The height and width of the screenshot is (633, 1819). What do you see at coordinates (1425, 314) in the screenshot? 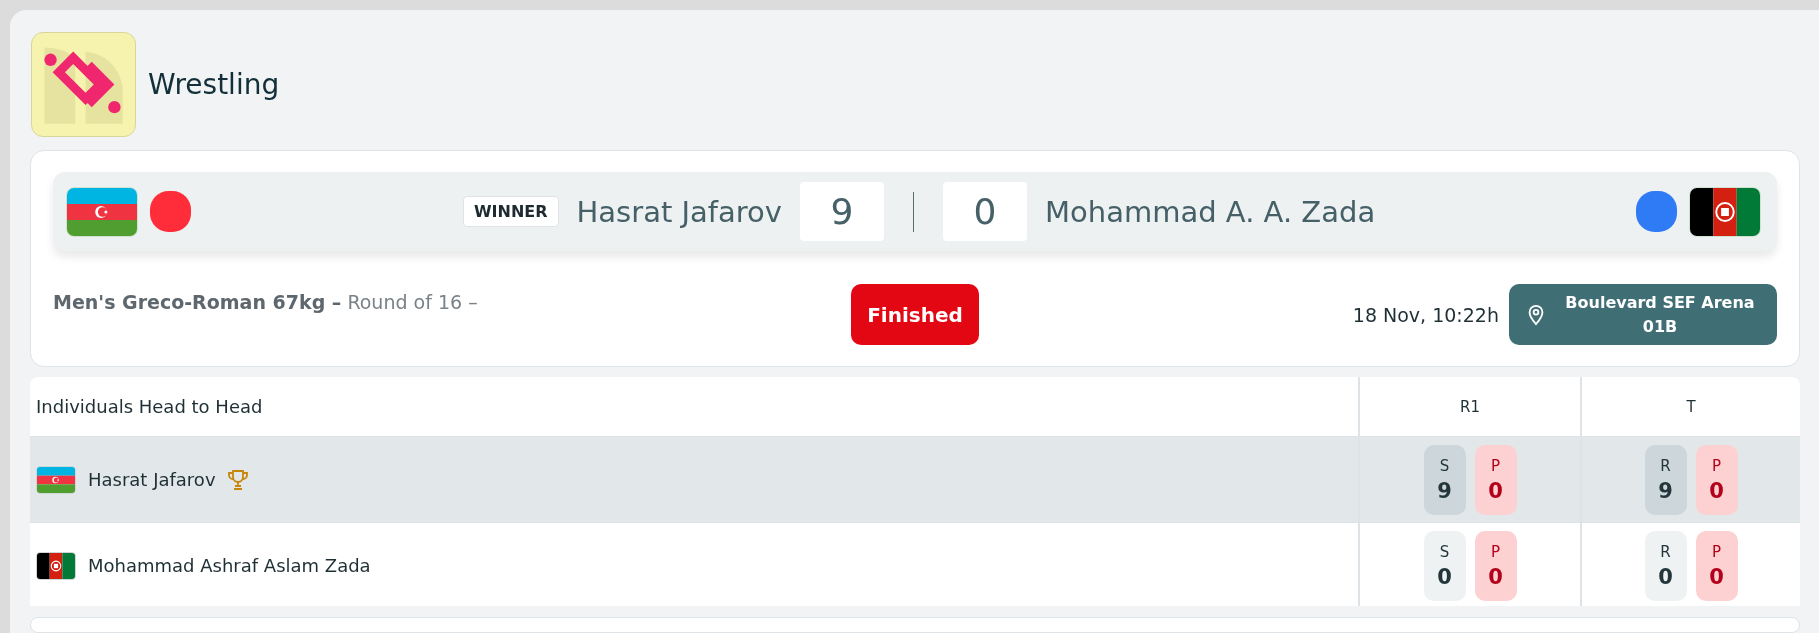
I see `match-datetime: 18 Nov, 10:22h` at bounding box center [1425, 314].